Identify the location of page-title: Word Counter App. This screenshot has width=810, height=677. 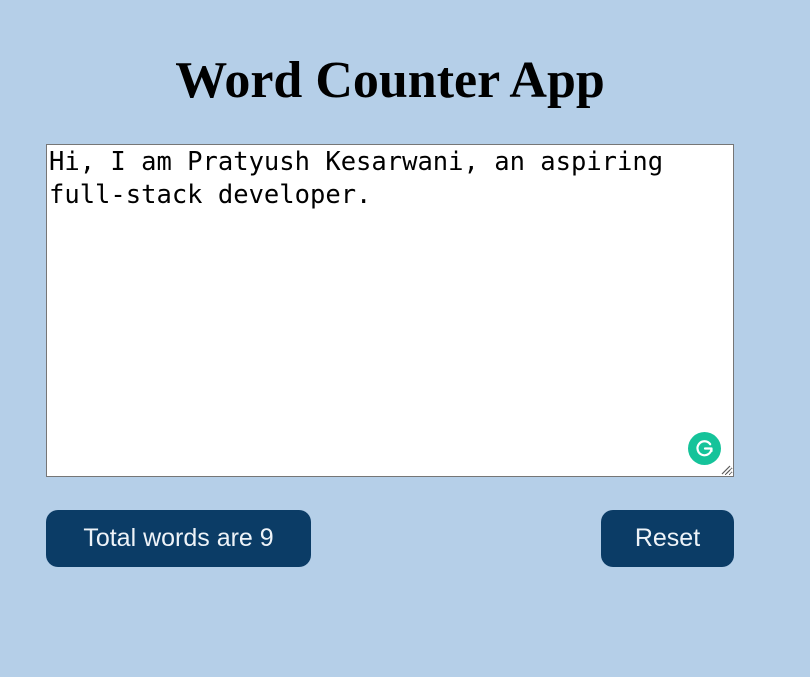
(390, 80).